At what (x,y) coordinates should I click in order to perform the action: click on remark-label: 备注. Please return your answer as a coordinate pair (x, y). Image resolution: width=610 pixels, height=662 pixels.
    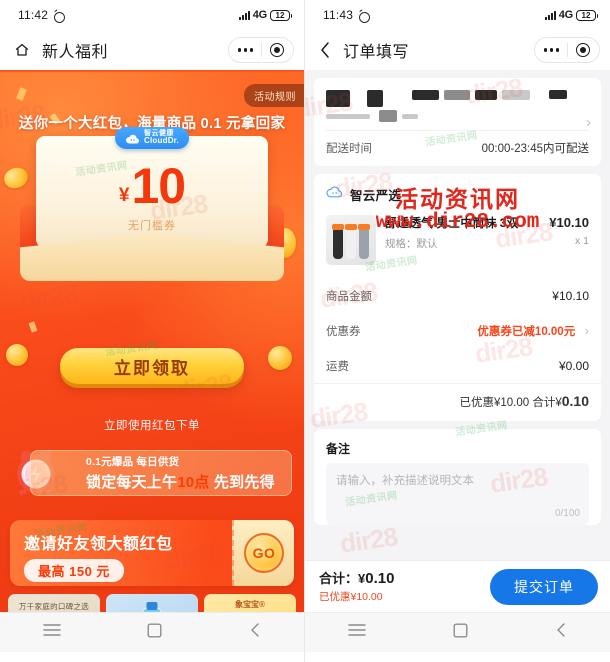
    Looking at the image, I should click on (338, 449).